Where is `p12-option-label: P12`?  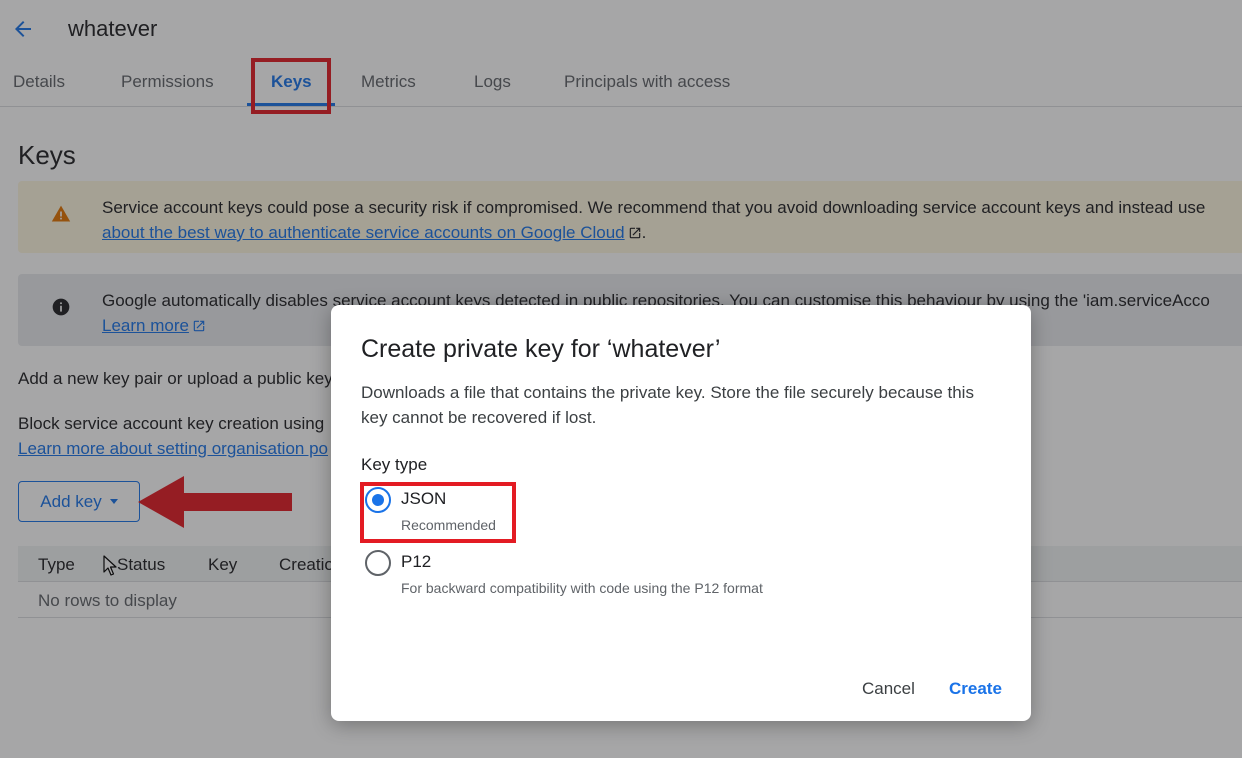
p12-option-label: P12 is located at coordinates (416, 561).